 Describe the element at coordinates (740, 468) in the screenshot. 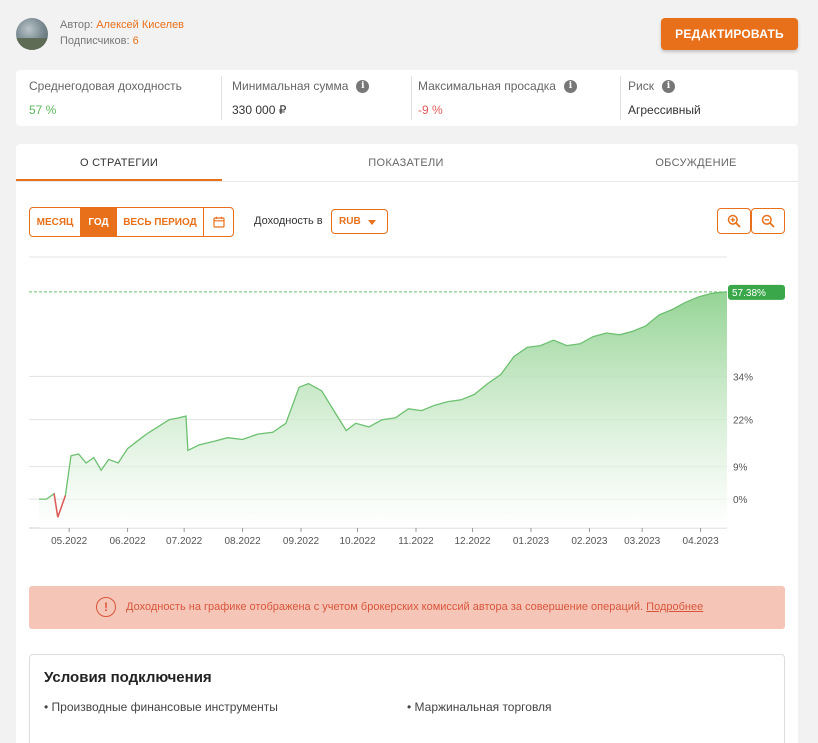

I see `y-tick-label: 9%` at that location.